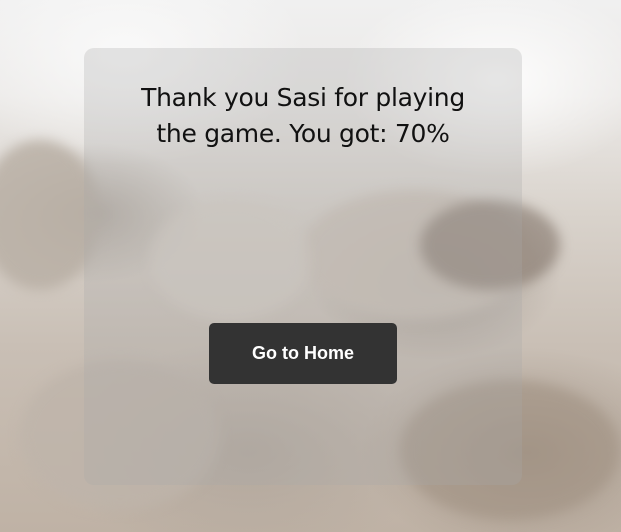  Describe the element at coordinates (303, 133) in the screenshot. I see `result-message-line-2: the game. You got: 70%` at that location.